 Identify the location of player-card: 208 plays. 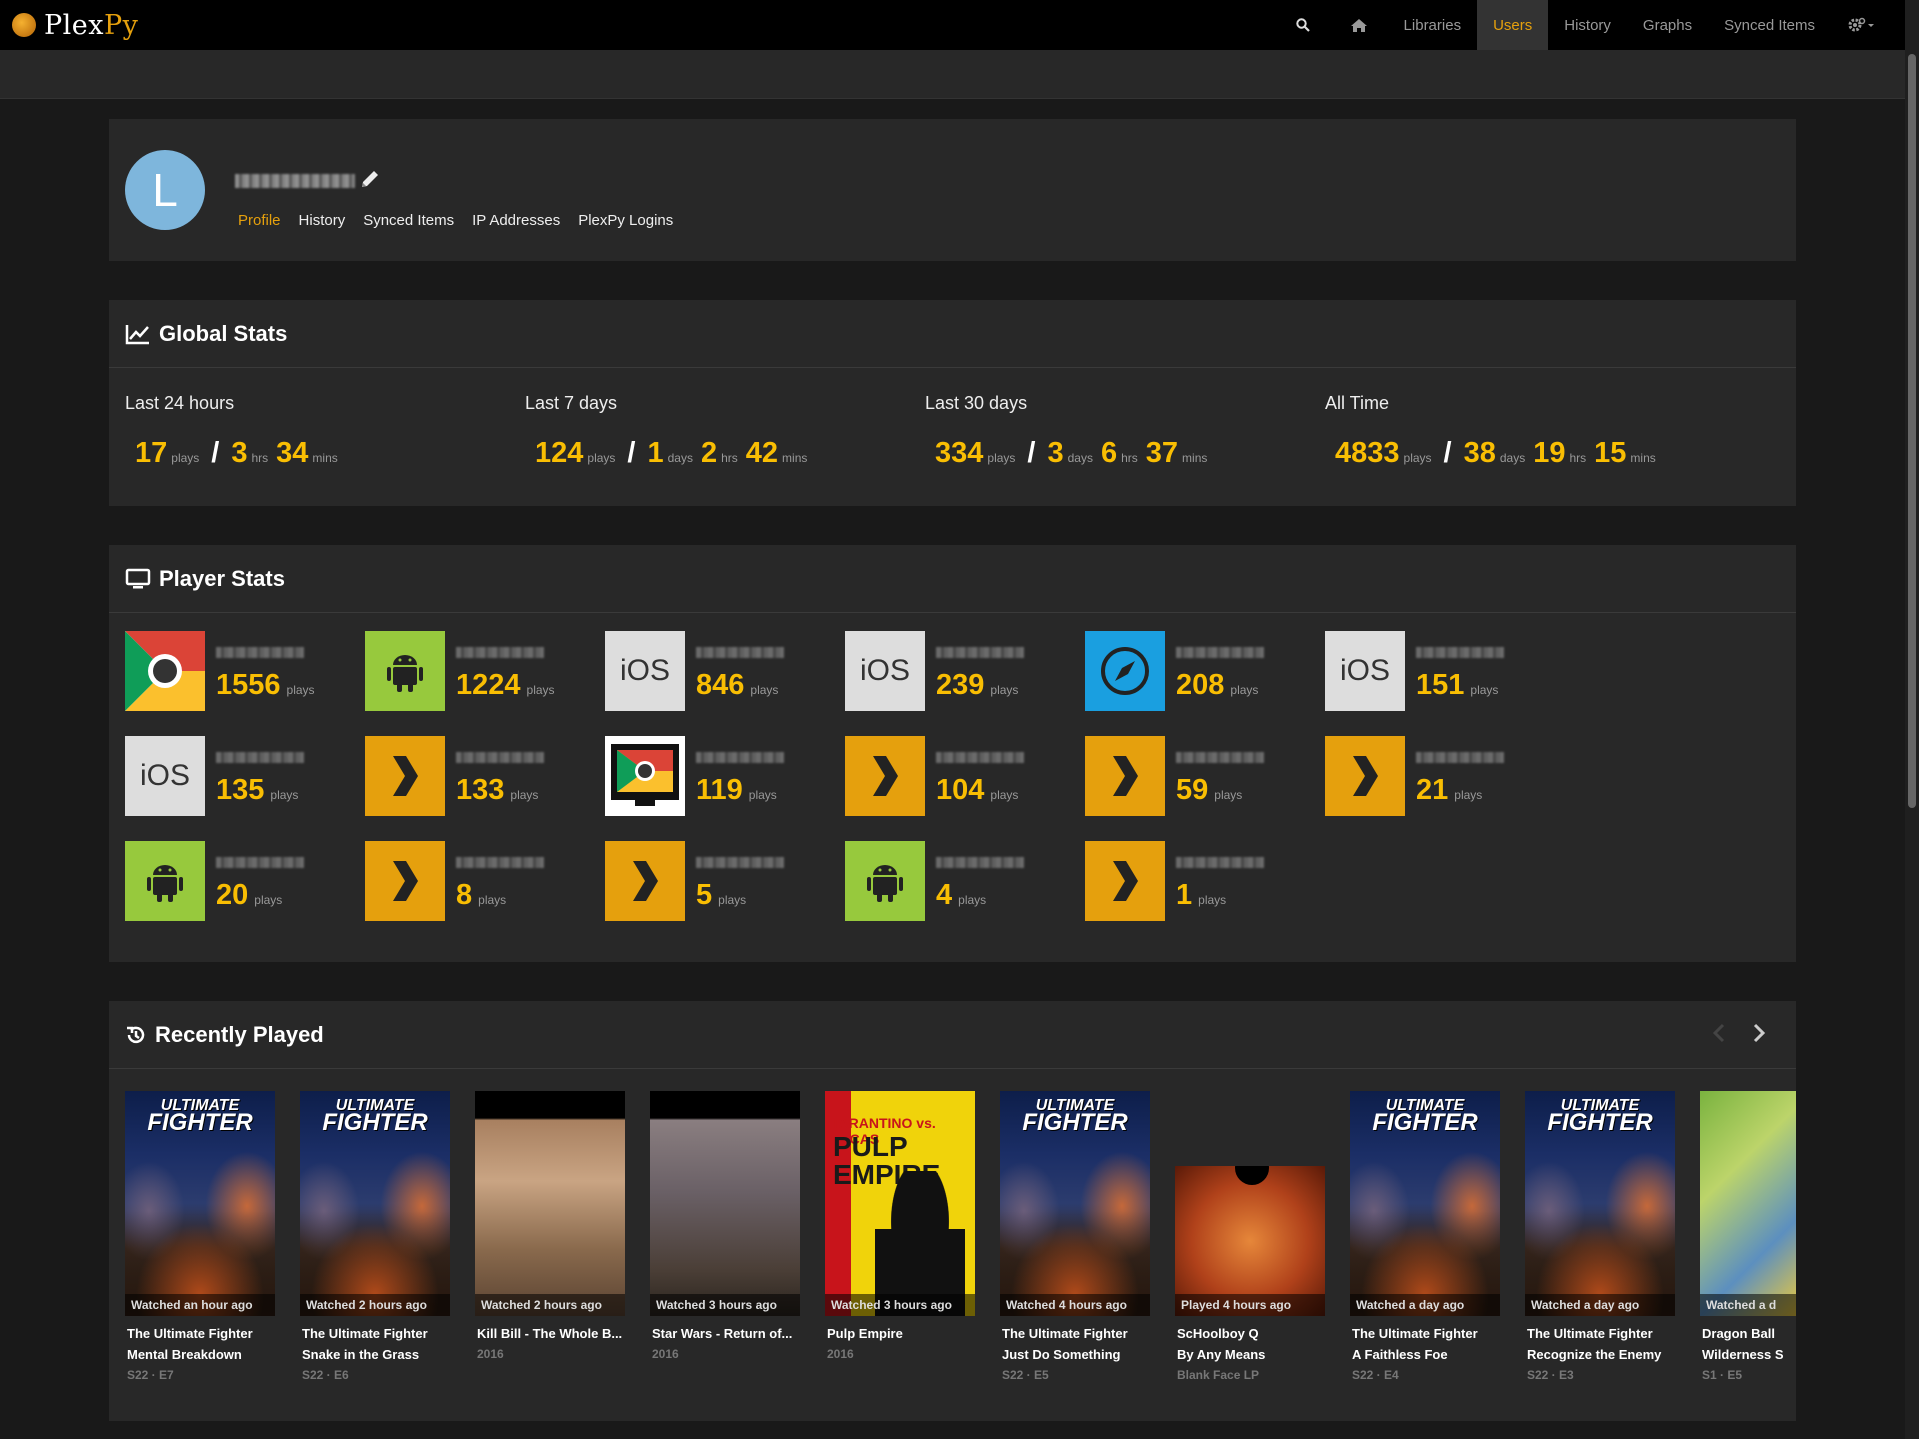
(1200, 671).